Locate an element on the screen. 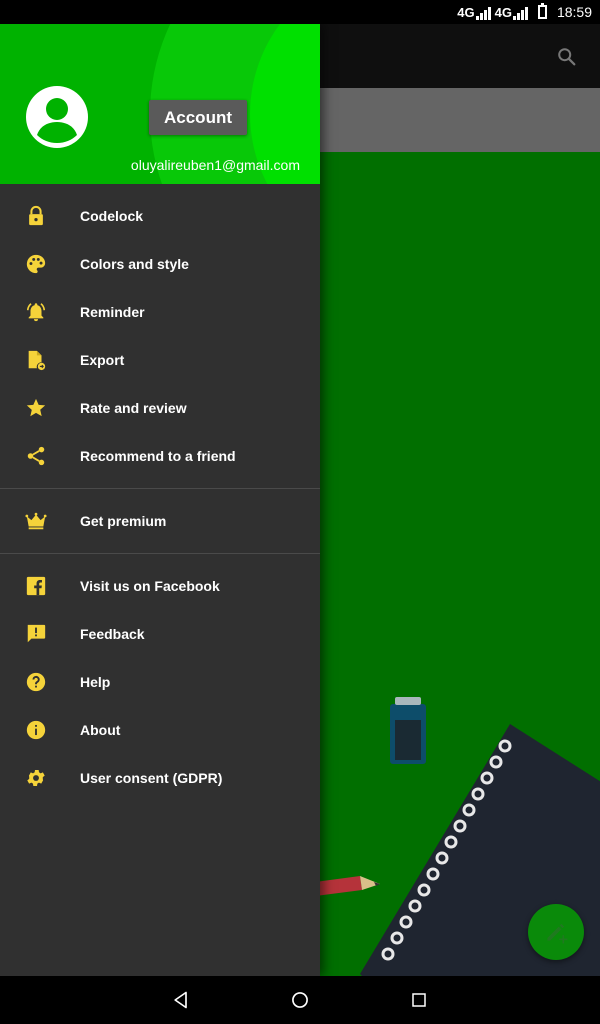 This screenshot has width=600, height=1024. menu-item-codelock: Codelock is located at coordinates (160, 216).